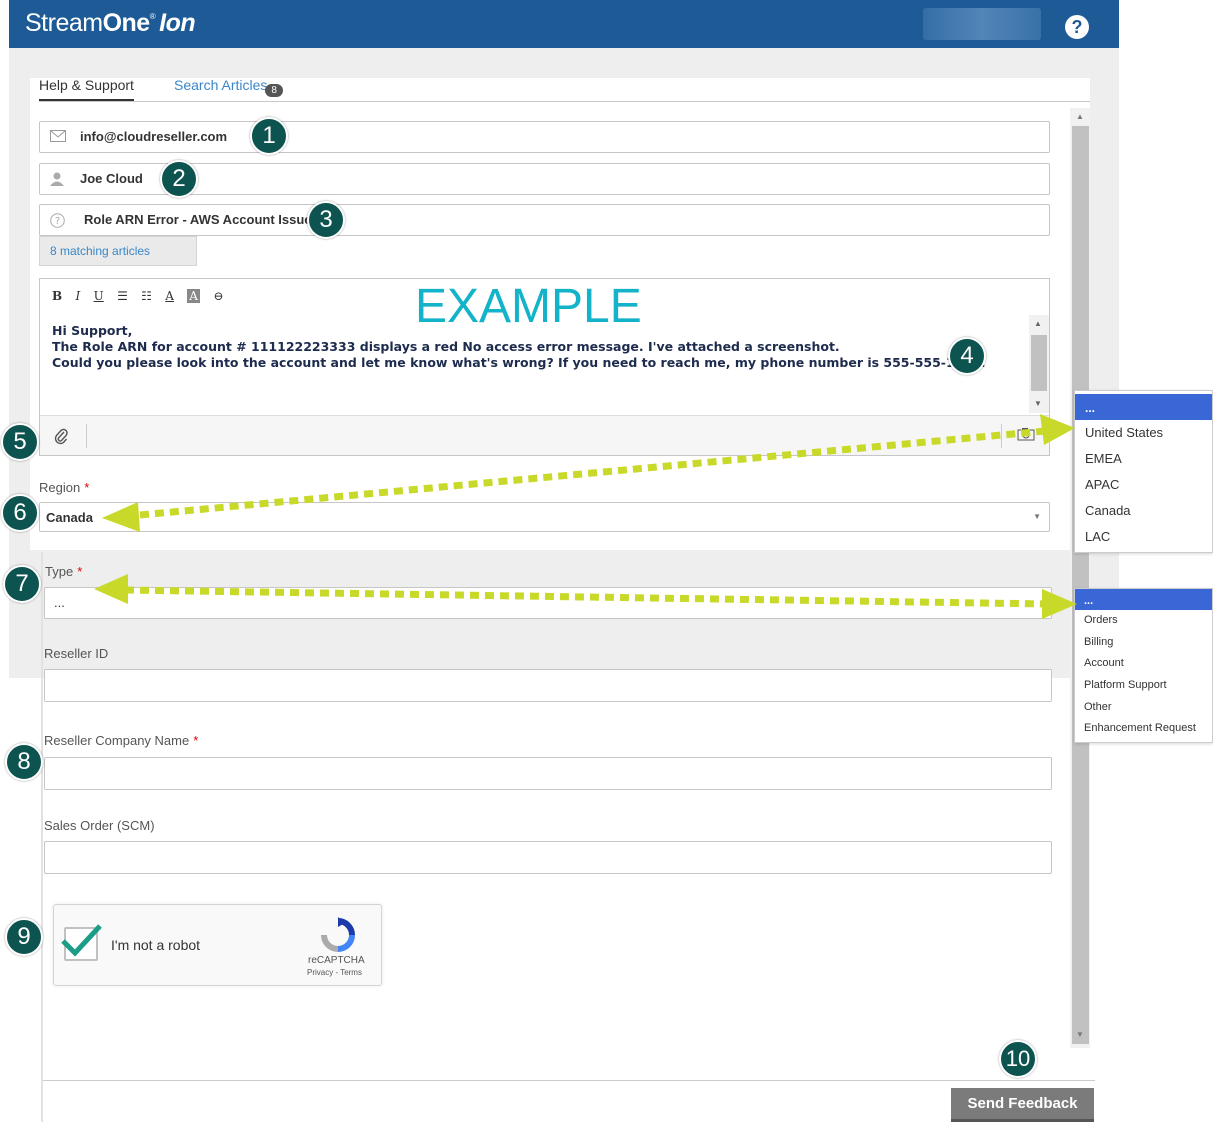  What do you see at coordinates (22, 584) in the screenshot?
I see `step-marker-7: 7` at bounding box center [22, 584].